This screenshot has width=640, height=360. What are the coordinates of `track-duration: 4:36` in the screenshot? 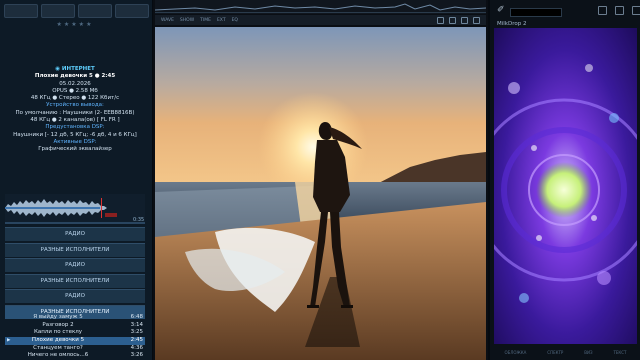 It's located at (136, 347).